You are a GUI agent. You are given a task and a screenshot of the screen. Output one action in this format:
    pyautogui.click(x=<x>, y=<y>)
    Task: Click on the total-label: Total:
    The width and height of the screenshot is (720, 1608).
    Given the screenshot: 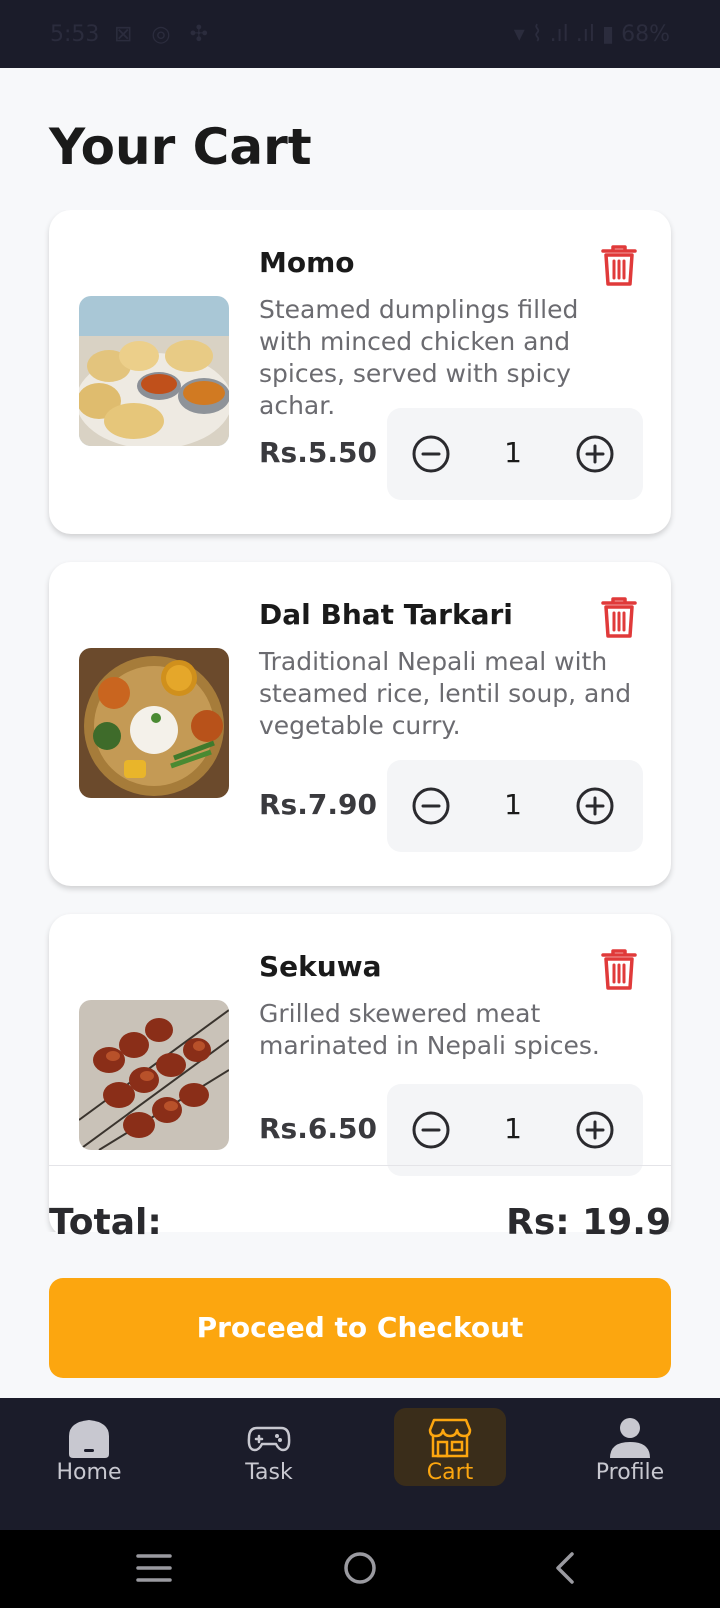 What is the action you would take?
    pyautogui.click(x=105, y=1222)
    